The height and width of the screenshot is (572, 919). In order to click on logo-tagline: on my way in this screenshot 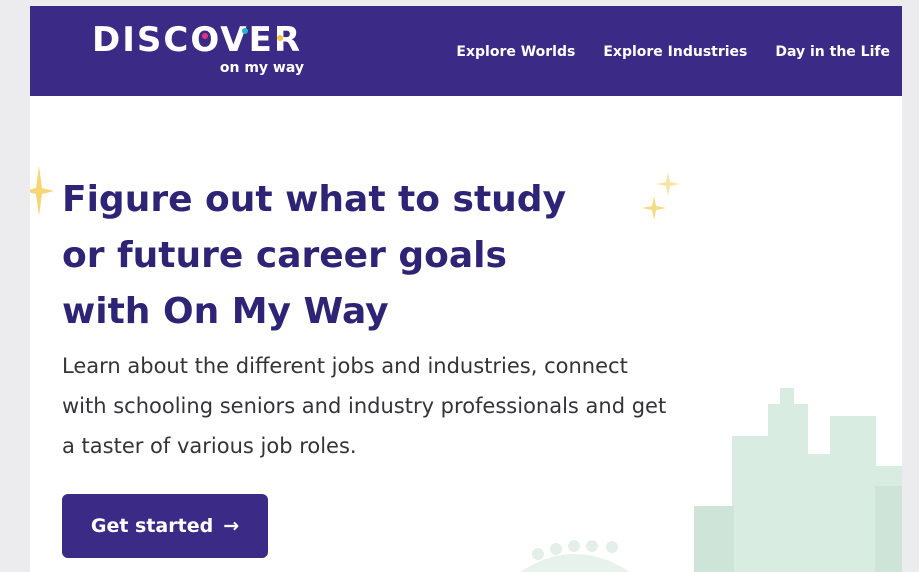, I will do `click(261, 68)`.